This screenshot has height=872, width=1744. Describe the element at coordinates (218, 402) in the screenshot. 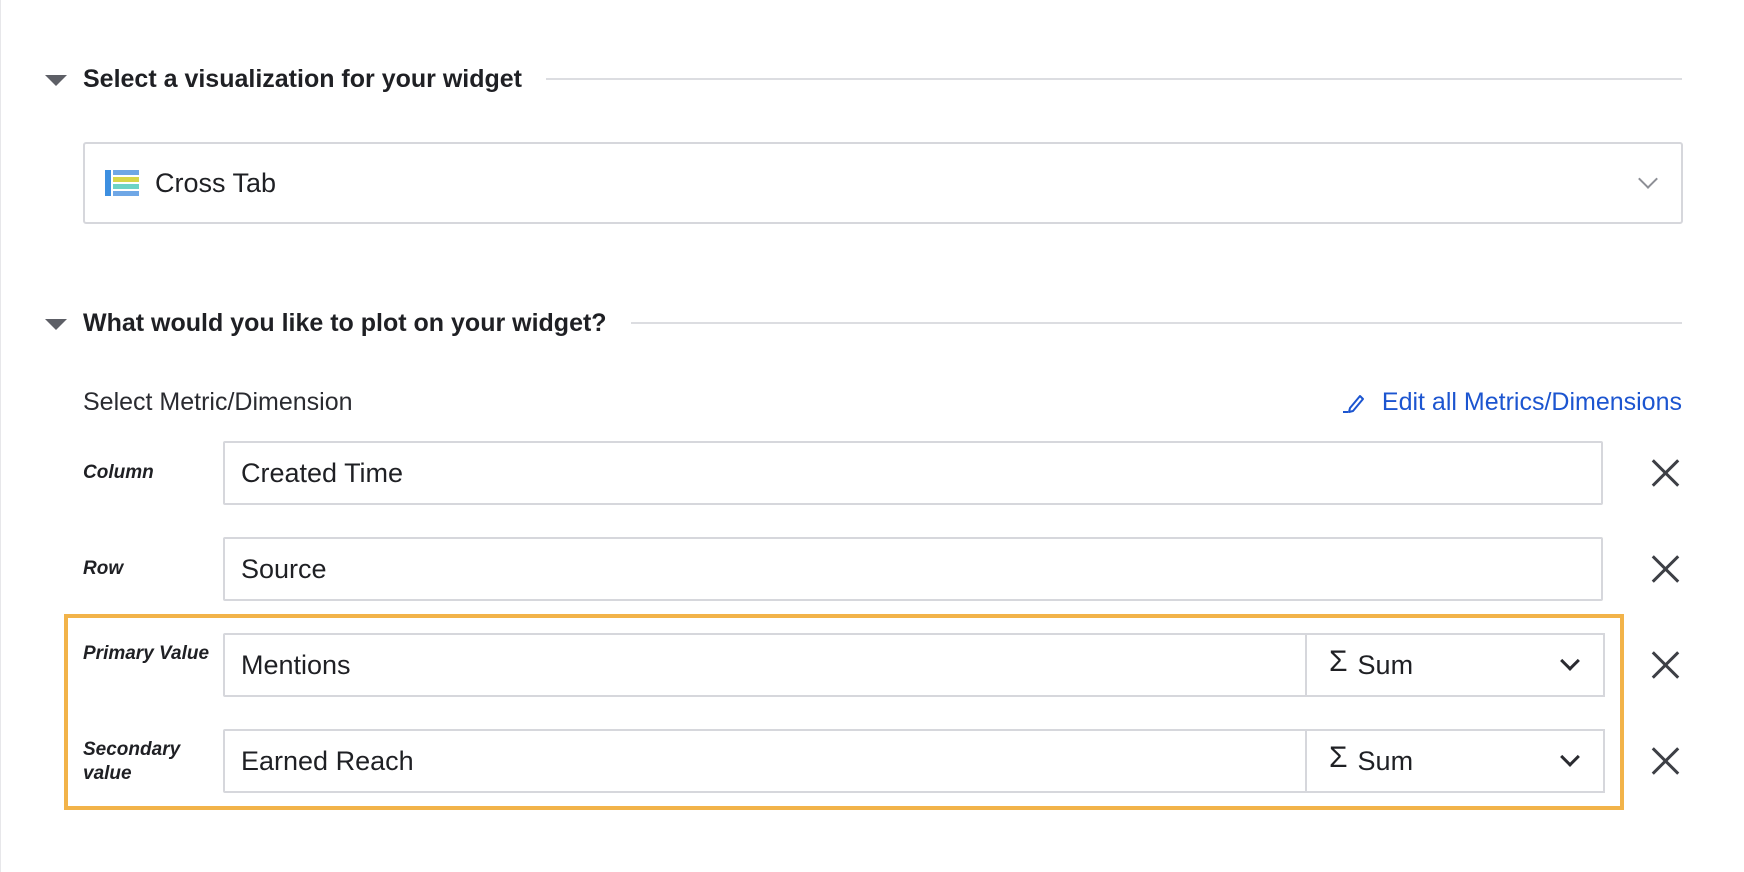

I see `select-metric-label: Select Metric/Dimension` at that location.